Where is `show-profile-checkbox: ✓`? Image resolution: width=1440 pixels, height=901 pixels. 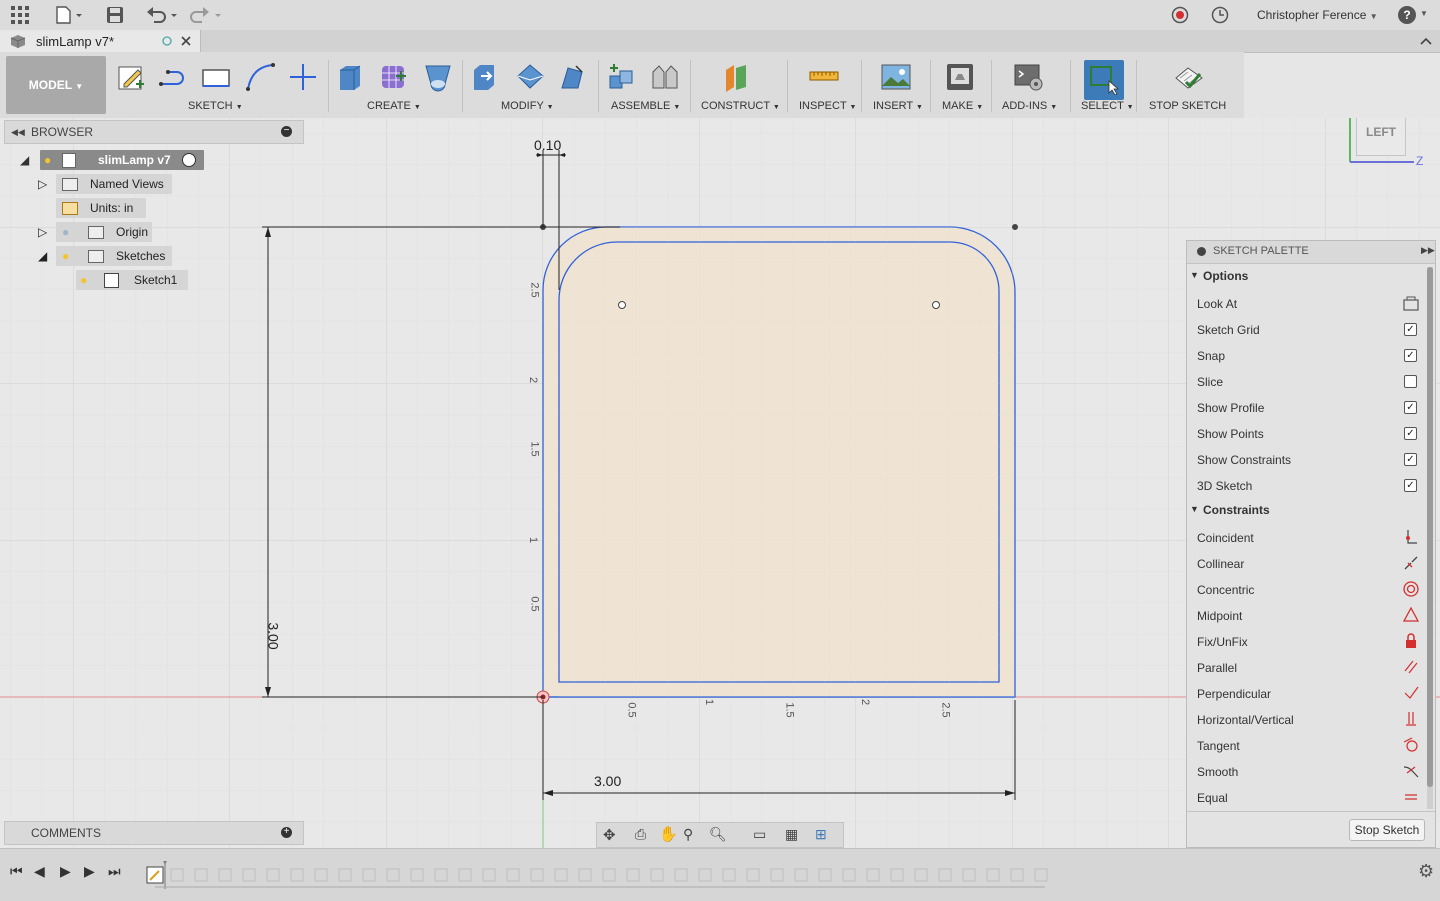
show-profile-checkbox: ✓ is located at coordinates (1410, 407).